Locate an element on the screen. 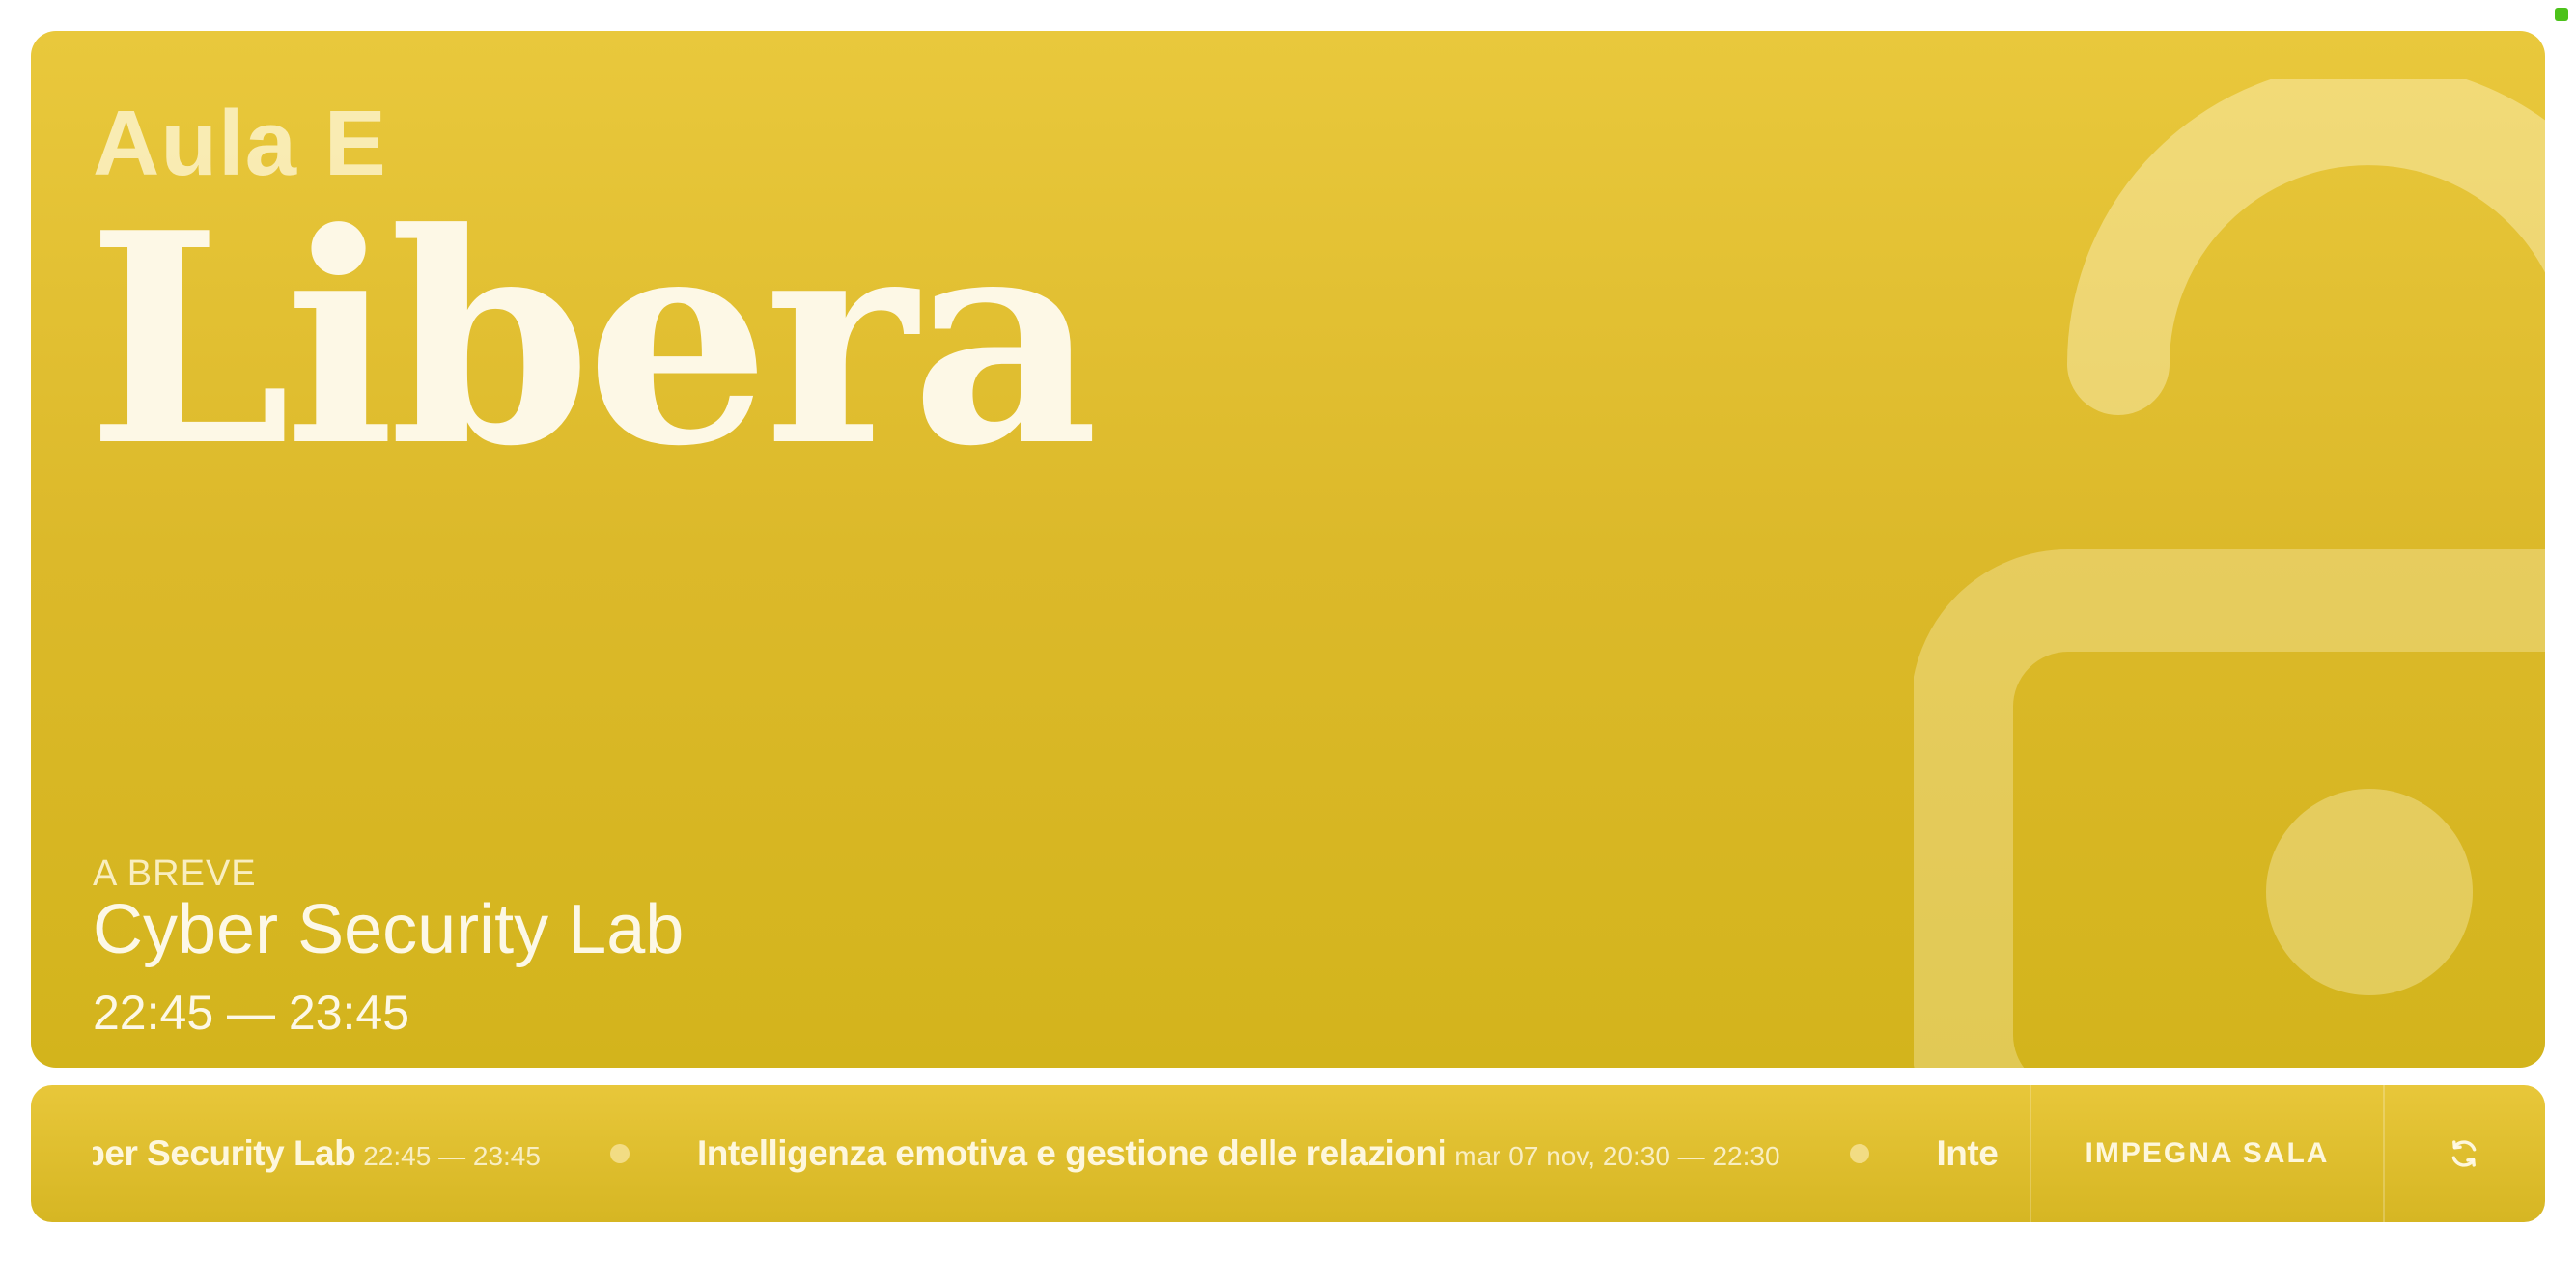 The height and width of the screenshot is (1284, 2576). refresh-icon is located at coordinates (2464, 1154).